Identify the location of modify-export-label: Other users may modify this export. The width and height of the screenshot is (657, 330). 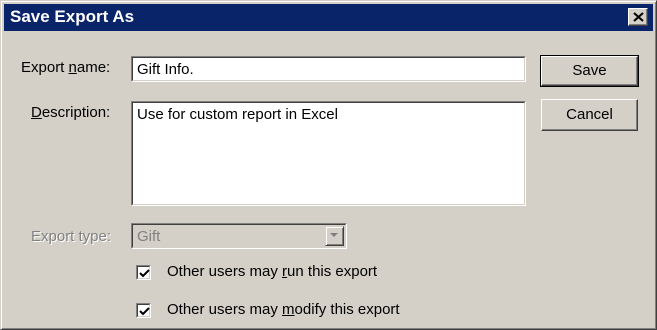
(283, 310).